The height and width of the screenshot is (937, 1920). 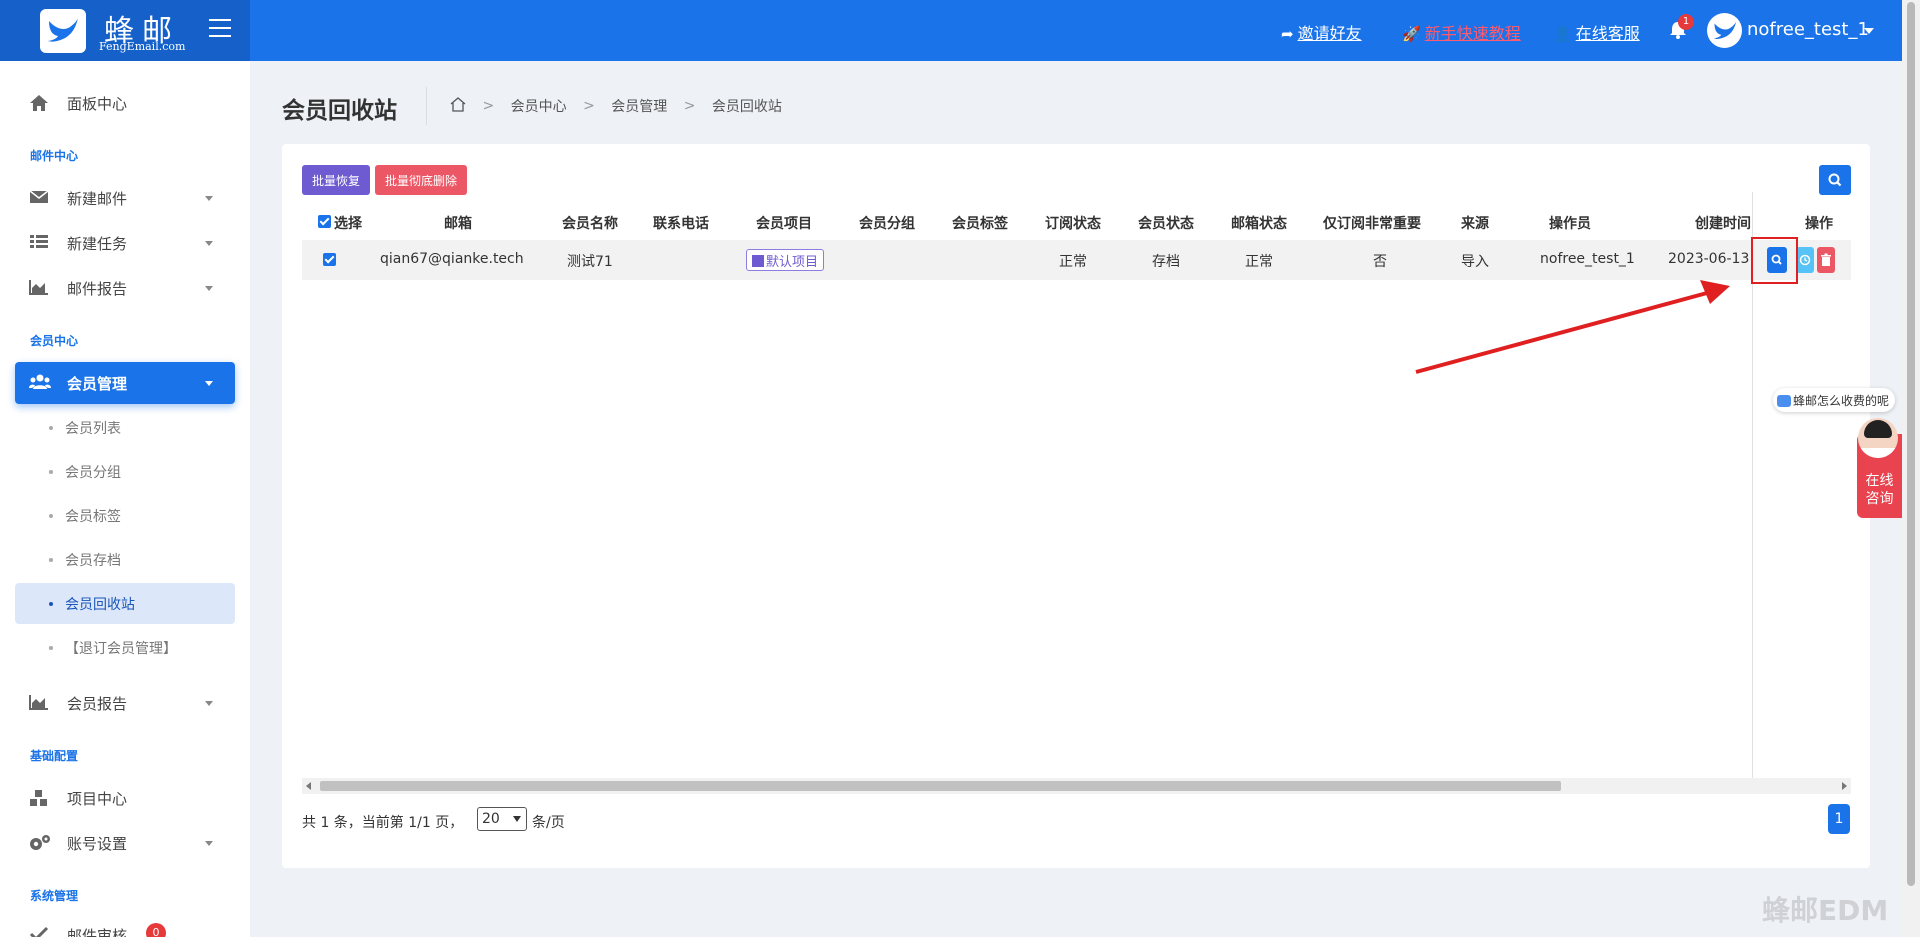 What do you see at coordinates (1475, 224) in the screenshot?
I see `col-source: 来源` at bounding box center [1475, 224].